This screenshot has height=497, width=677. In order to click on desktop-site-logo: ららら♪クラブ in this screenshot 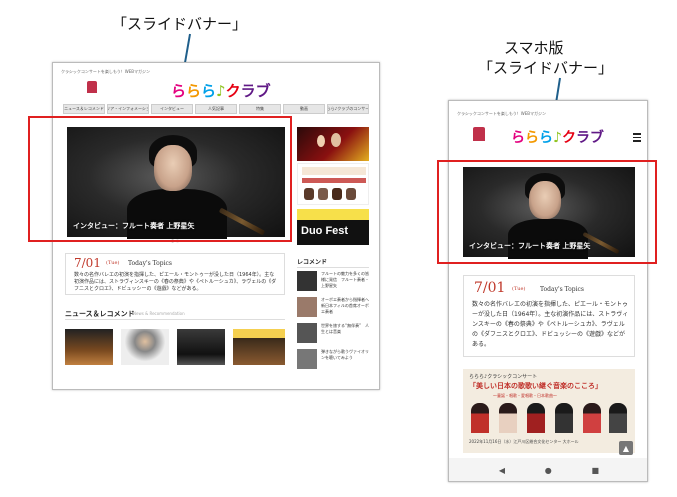, I will do `click(221, 90)`.